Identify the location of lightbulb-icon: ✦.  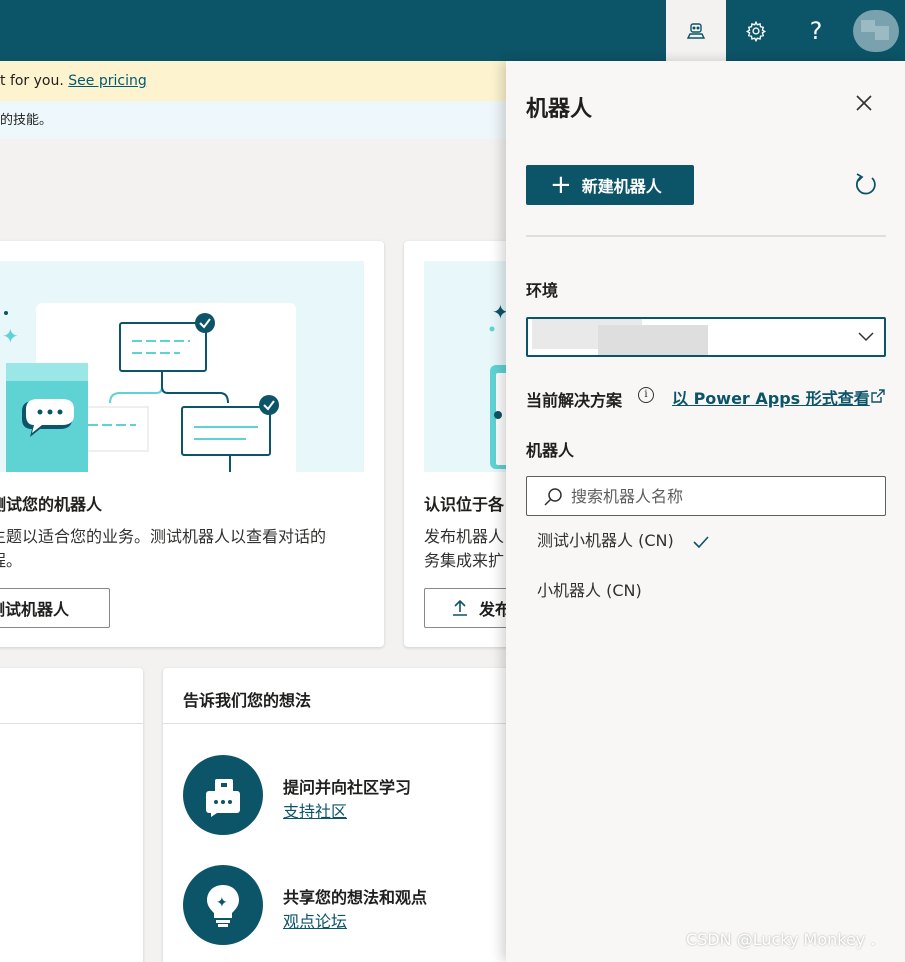
(223, 905).